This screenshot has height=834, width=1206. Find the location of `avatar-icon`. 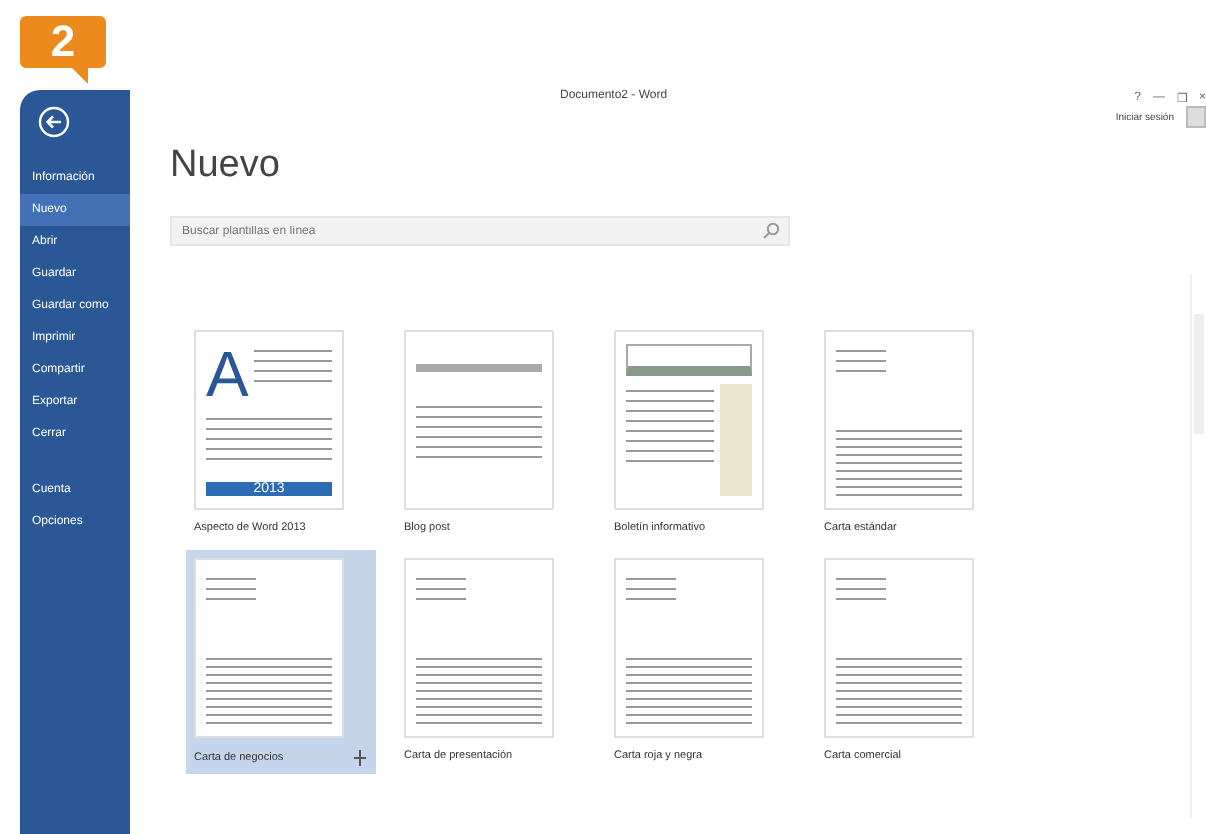

avatar-icon is located at coordinates (1196, 117).